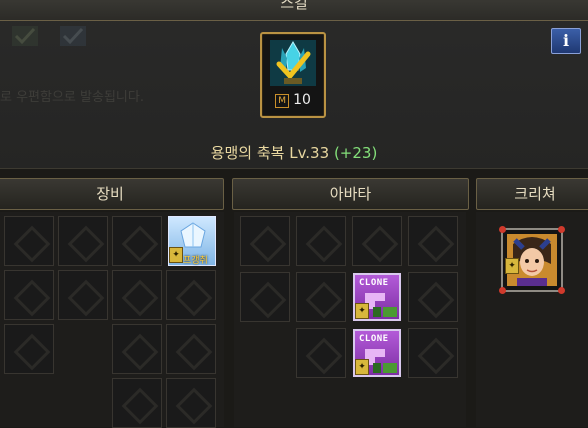 Image resolution: width=588 pixels, height=428 pixels. What do you see at coordinates (112, 194) in the screenshot?
I see `tab-equipment: 장비` at bounding box center [112, 194].